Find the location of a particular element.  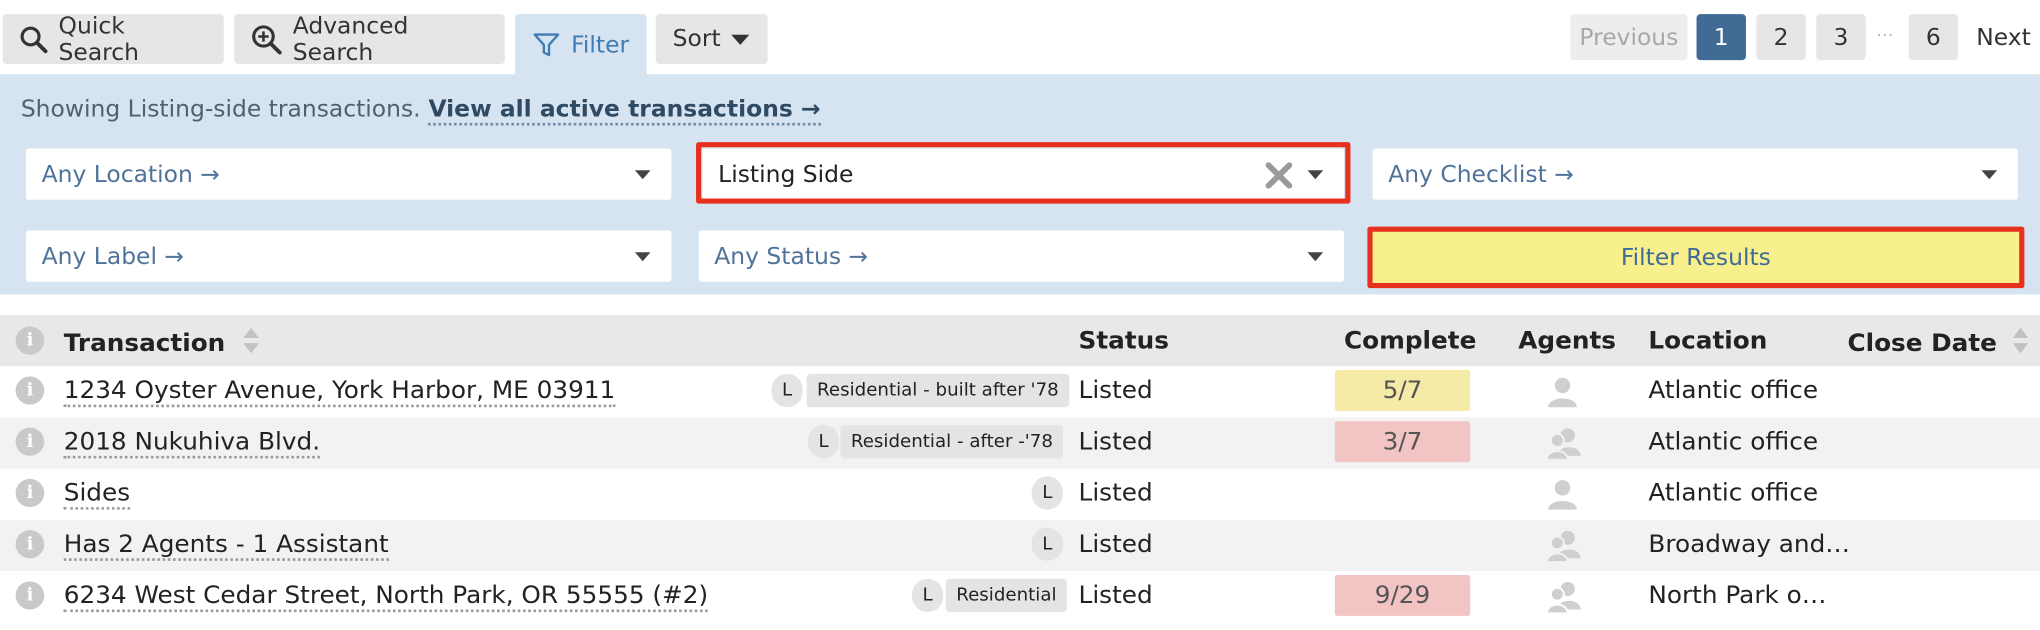

label-select: Any Label → is located at coordinates (349, 256).